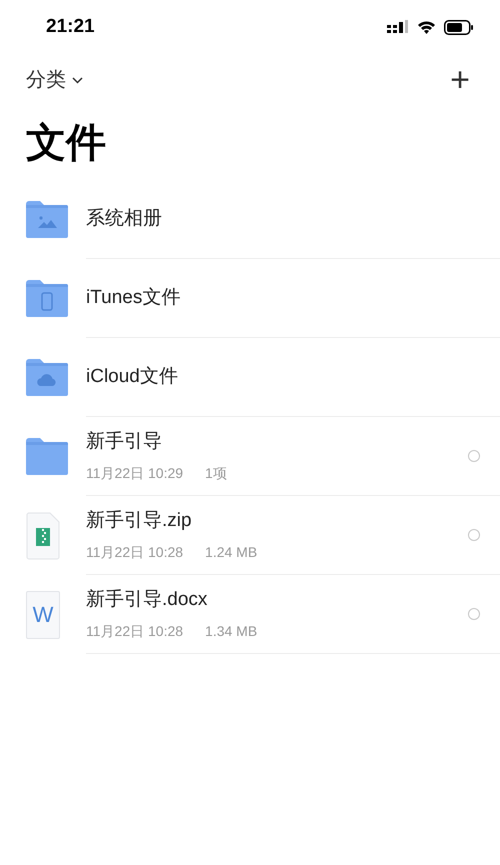 The image size is (500, 865). What do you see at coordinates (231, 631) in the screenshot?
I see `item-size: 1.34 MB` at bounding box center [231, 631].